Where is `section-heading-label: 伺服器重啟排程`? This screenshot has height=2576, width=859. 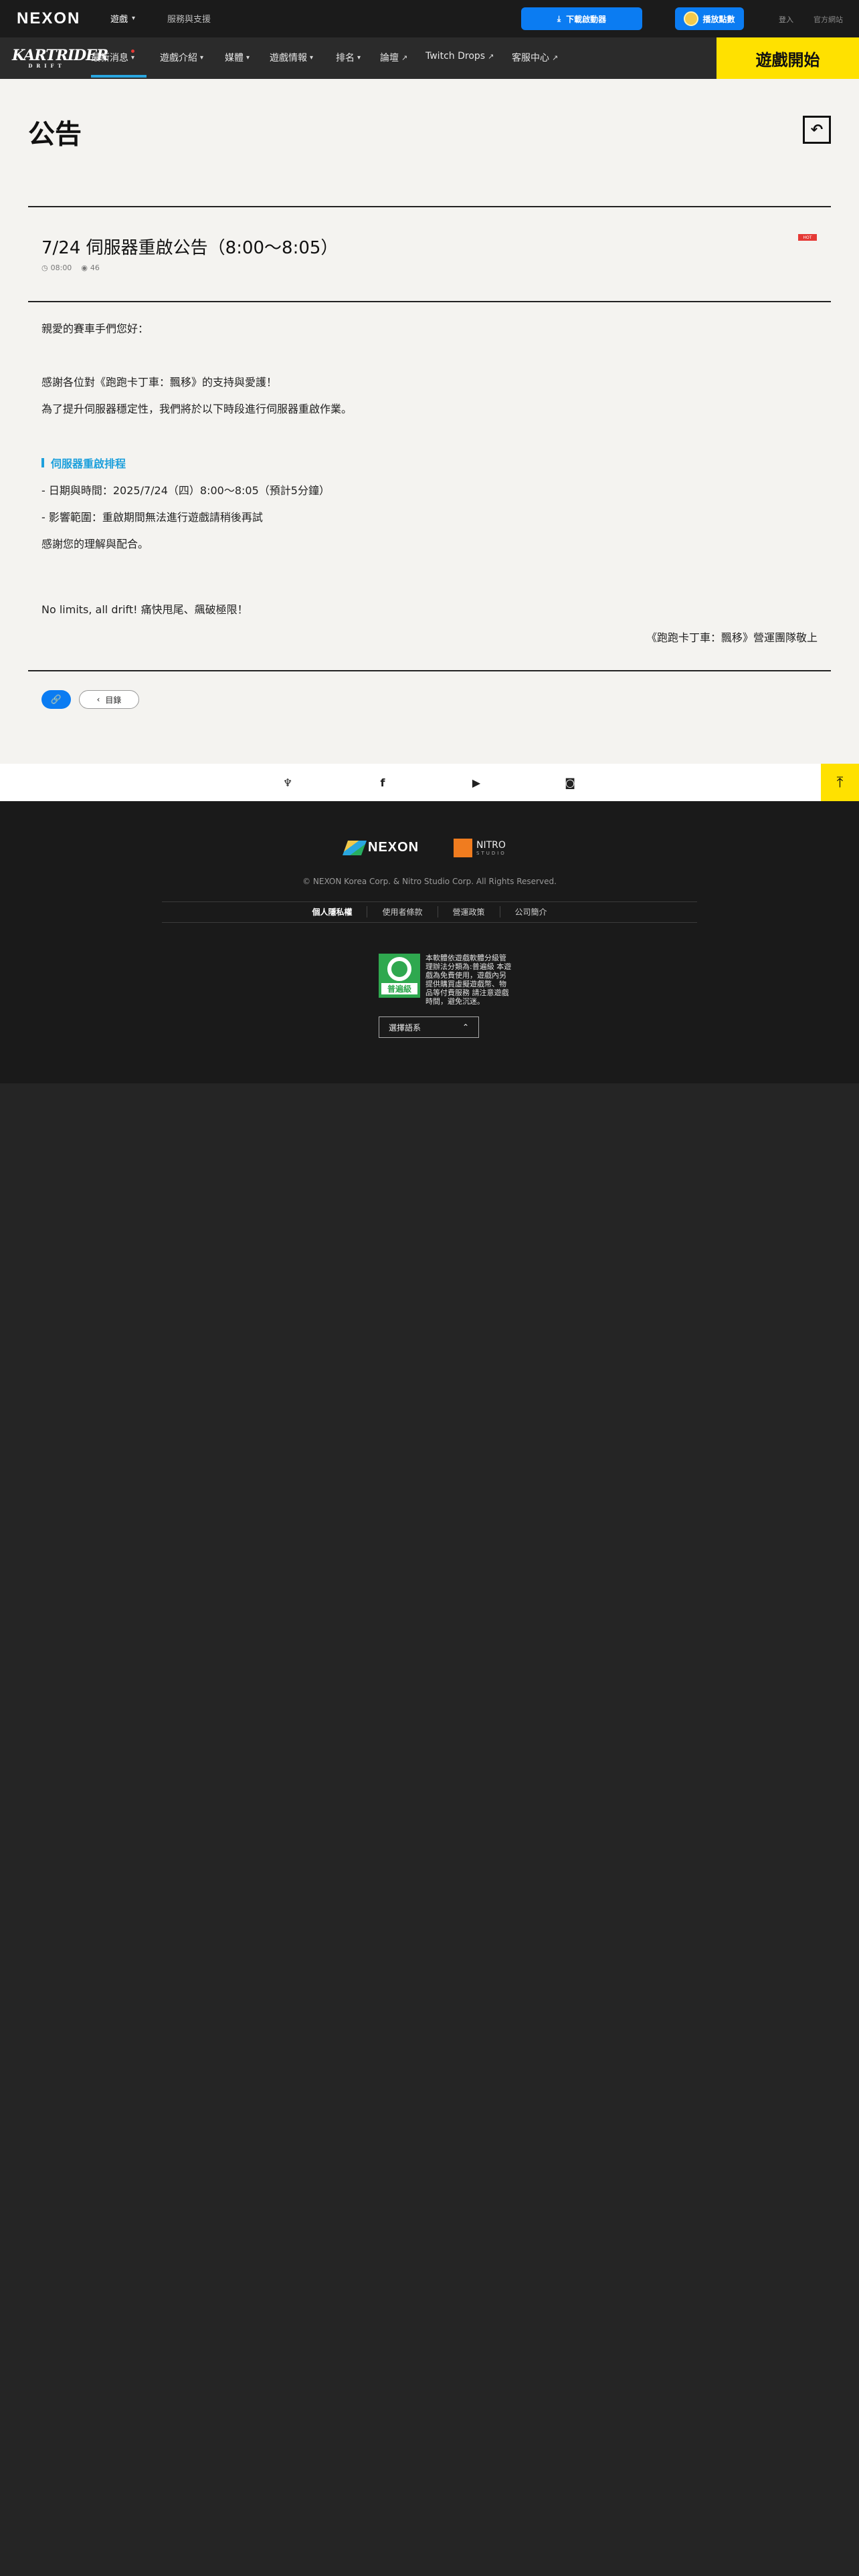 section-heading-label: 伺服器重啟排程 is located at coordinates (88, 463).